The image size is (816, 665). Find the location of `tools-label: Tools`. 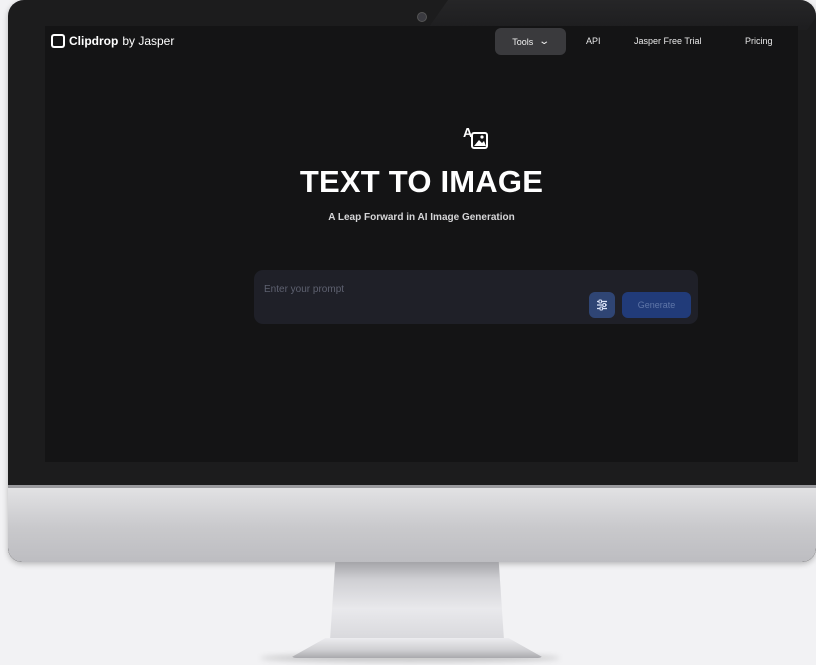

tools-label: Tools is located at coordinates (523, 41).